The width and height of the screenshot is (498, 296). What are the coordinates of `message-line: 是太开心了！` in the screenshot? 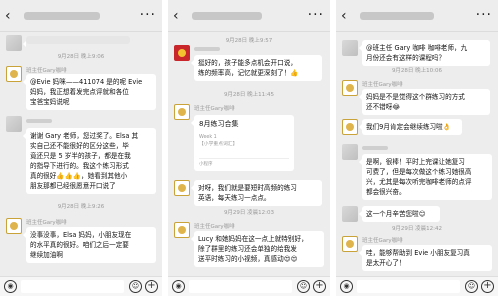 It's located at (386, 263).